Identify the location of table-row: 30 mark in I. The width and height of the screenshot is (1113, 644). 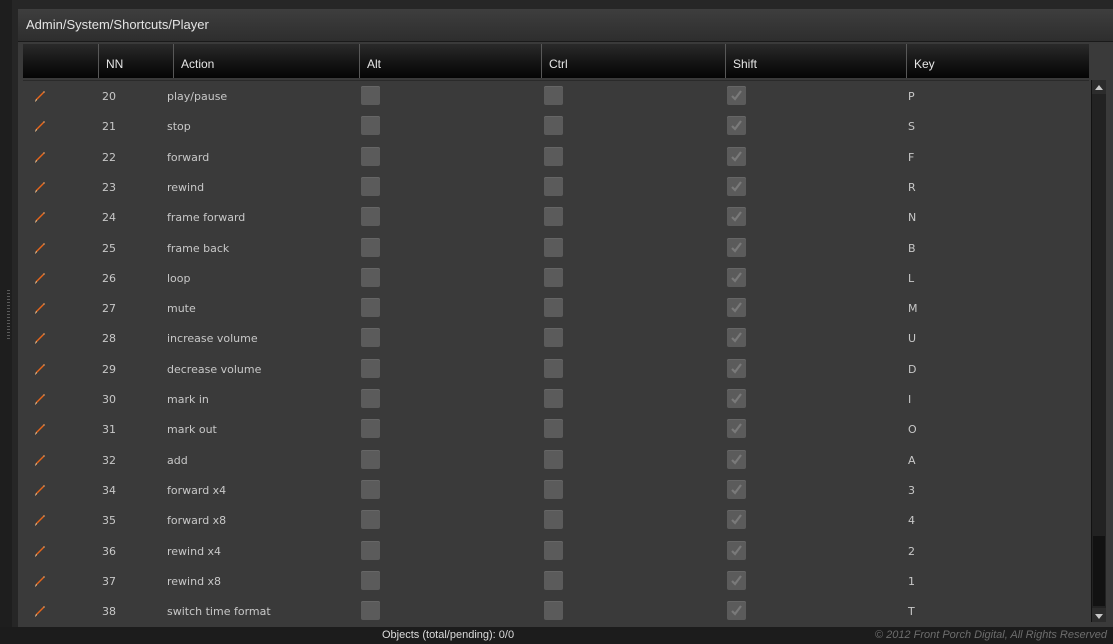
(556, 399).